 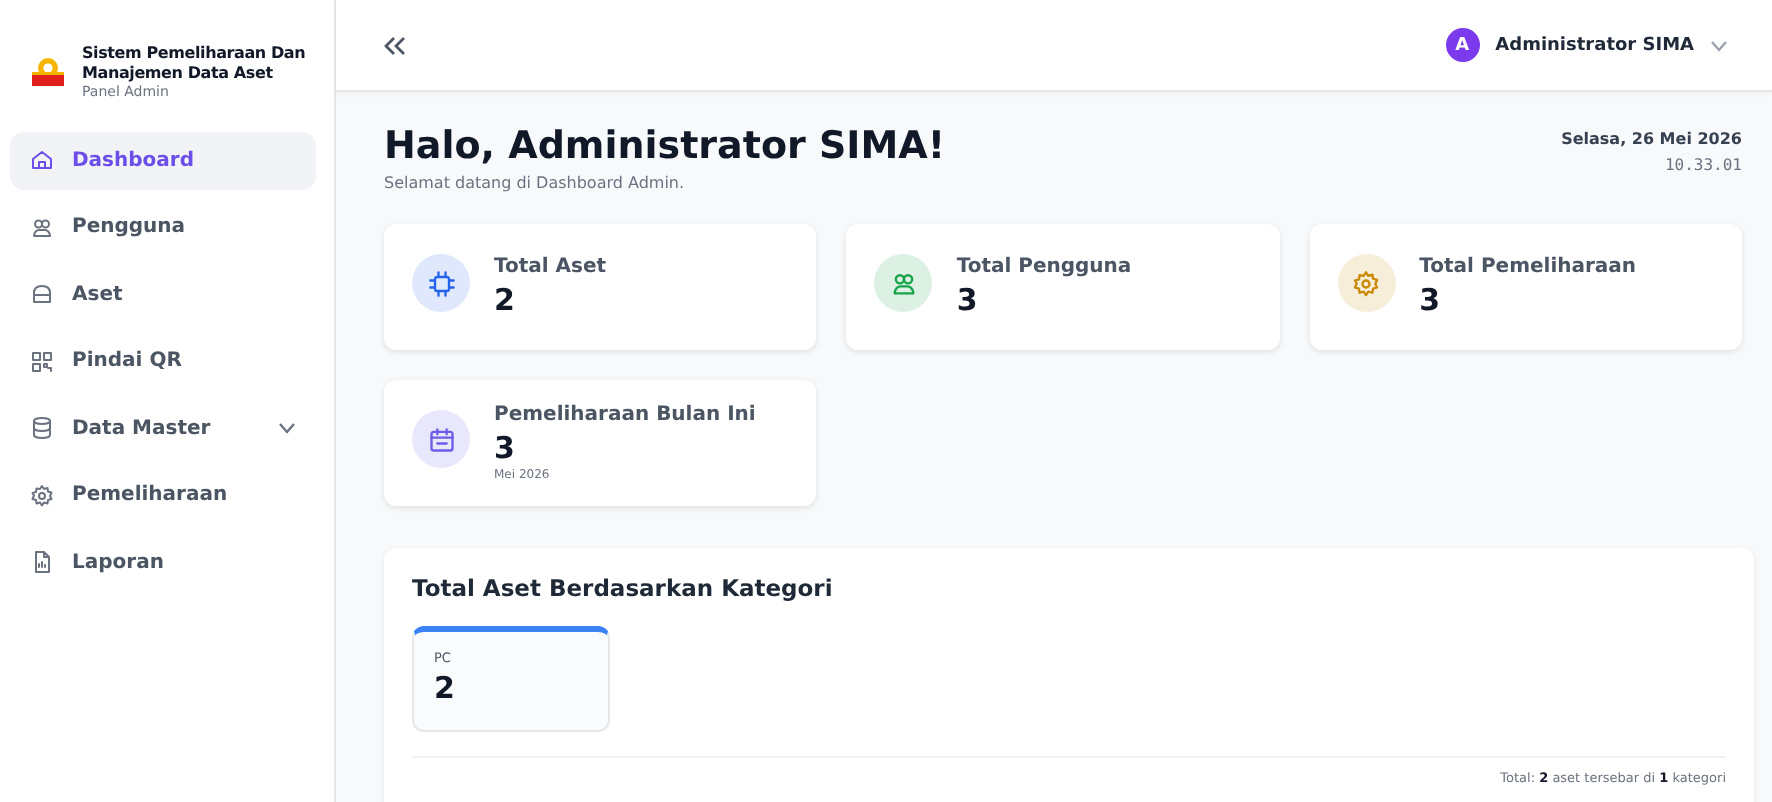 What do you see at coordinates (1586, 45) in the screenshot?
I see `user-menu-button: A Administrator SIMA` at bounding box center [1586, 45].